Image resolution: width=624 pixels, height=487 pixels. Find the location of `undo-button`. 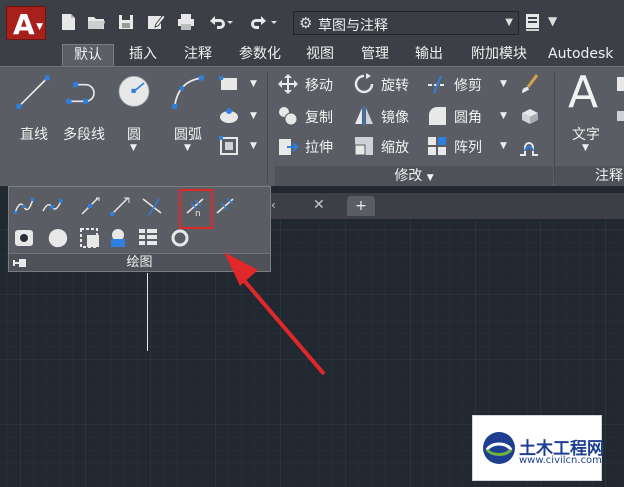

undo-button is located at coordinates (220, 22).